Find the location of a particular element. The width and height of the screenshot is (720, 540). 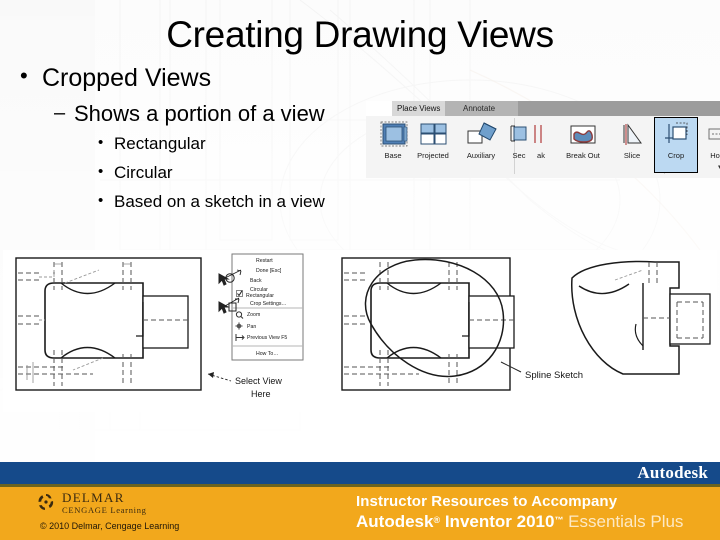

menu-item-done: Done [Esc] is located at coordinates (269, 271).